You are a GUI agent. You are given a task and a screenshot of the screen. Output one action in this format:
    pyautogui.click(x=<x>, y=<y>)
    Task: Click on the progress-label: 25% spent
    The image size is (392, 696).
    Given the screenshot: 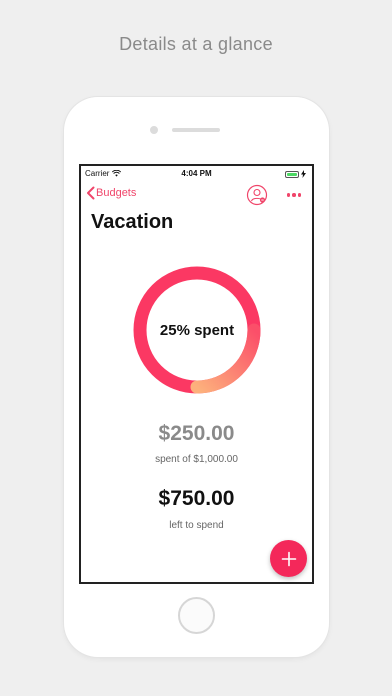 What is the action you would take?
    pyautogui.click(x=197, y=330)
    